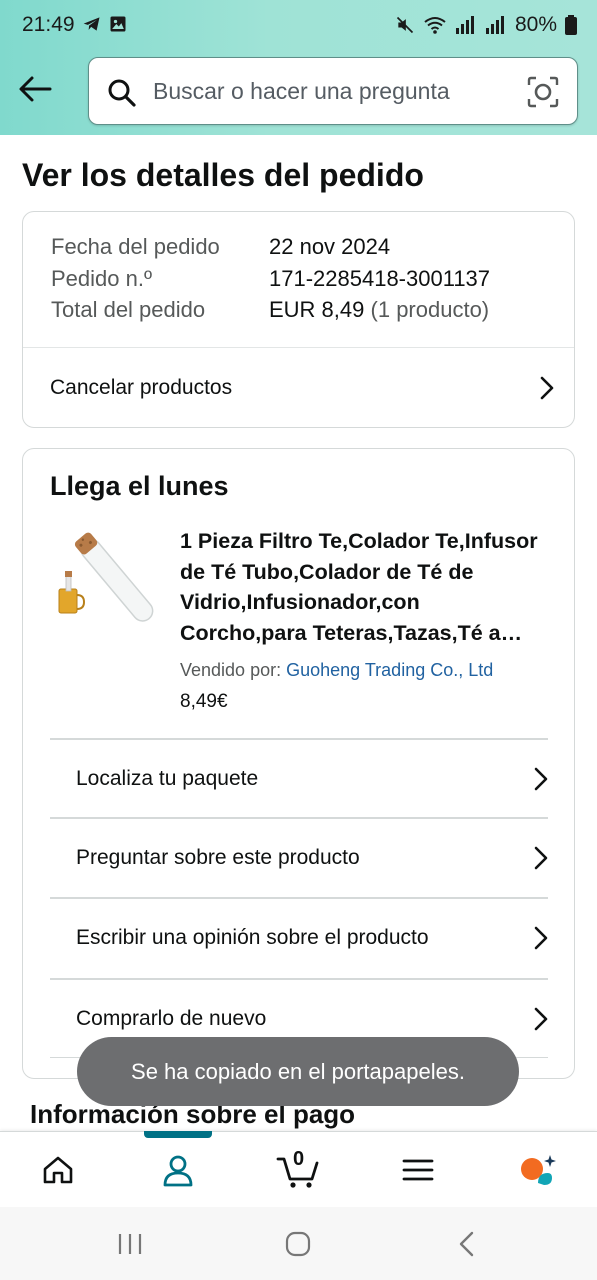 This screenshot has width=597, height=1280. I want to click on home-system-button, so click(298, 1244).